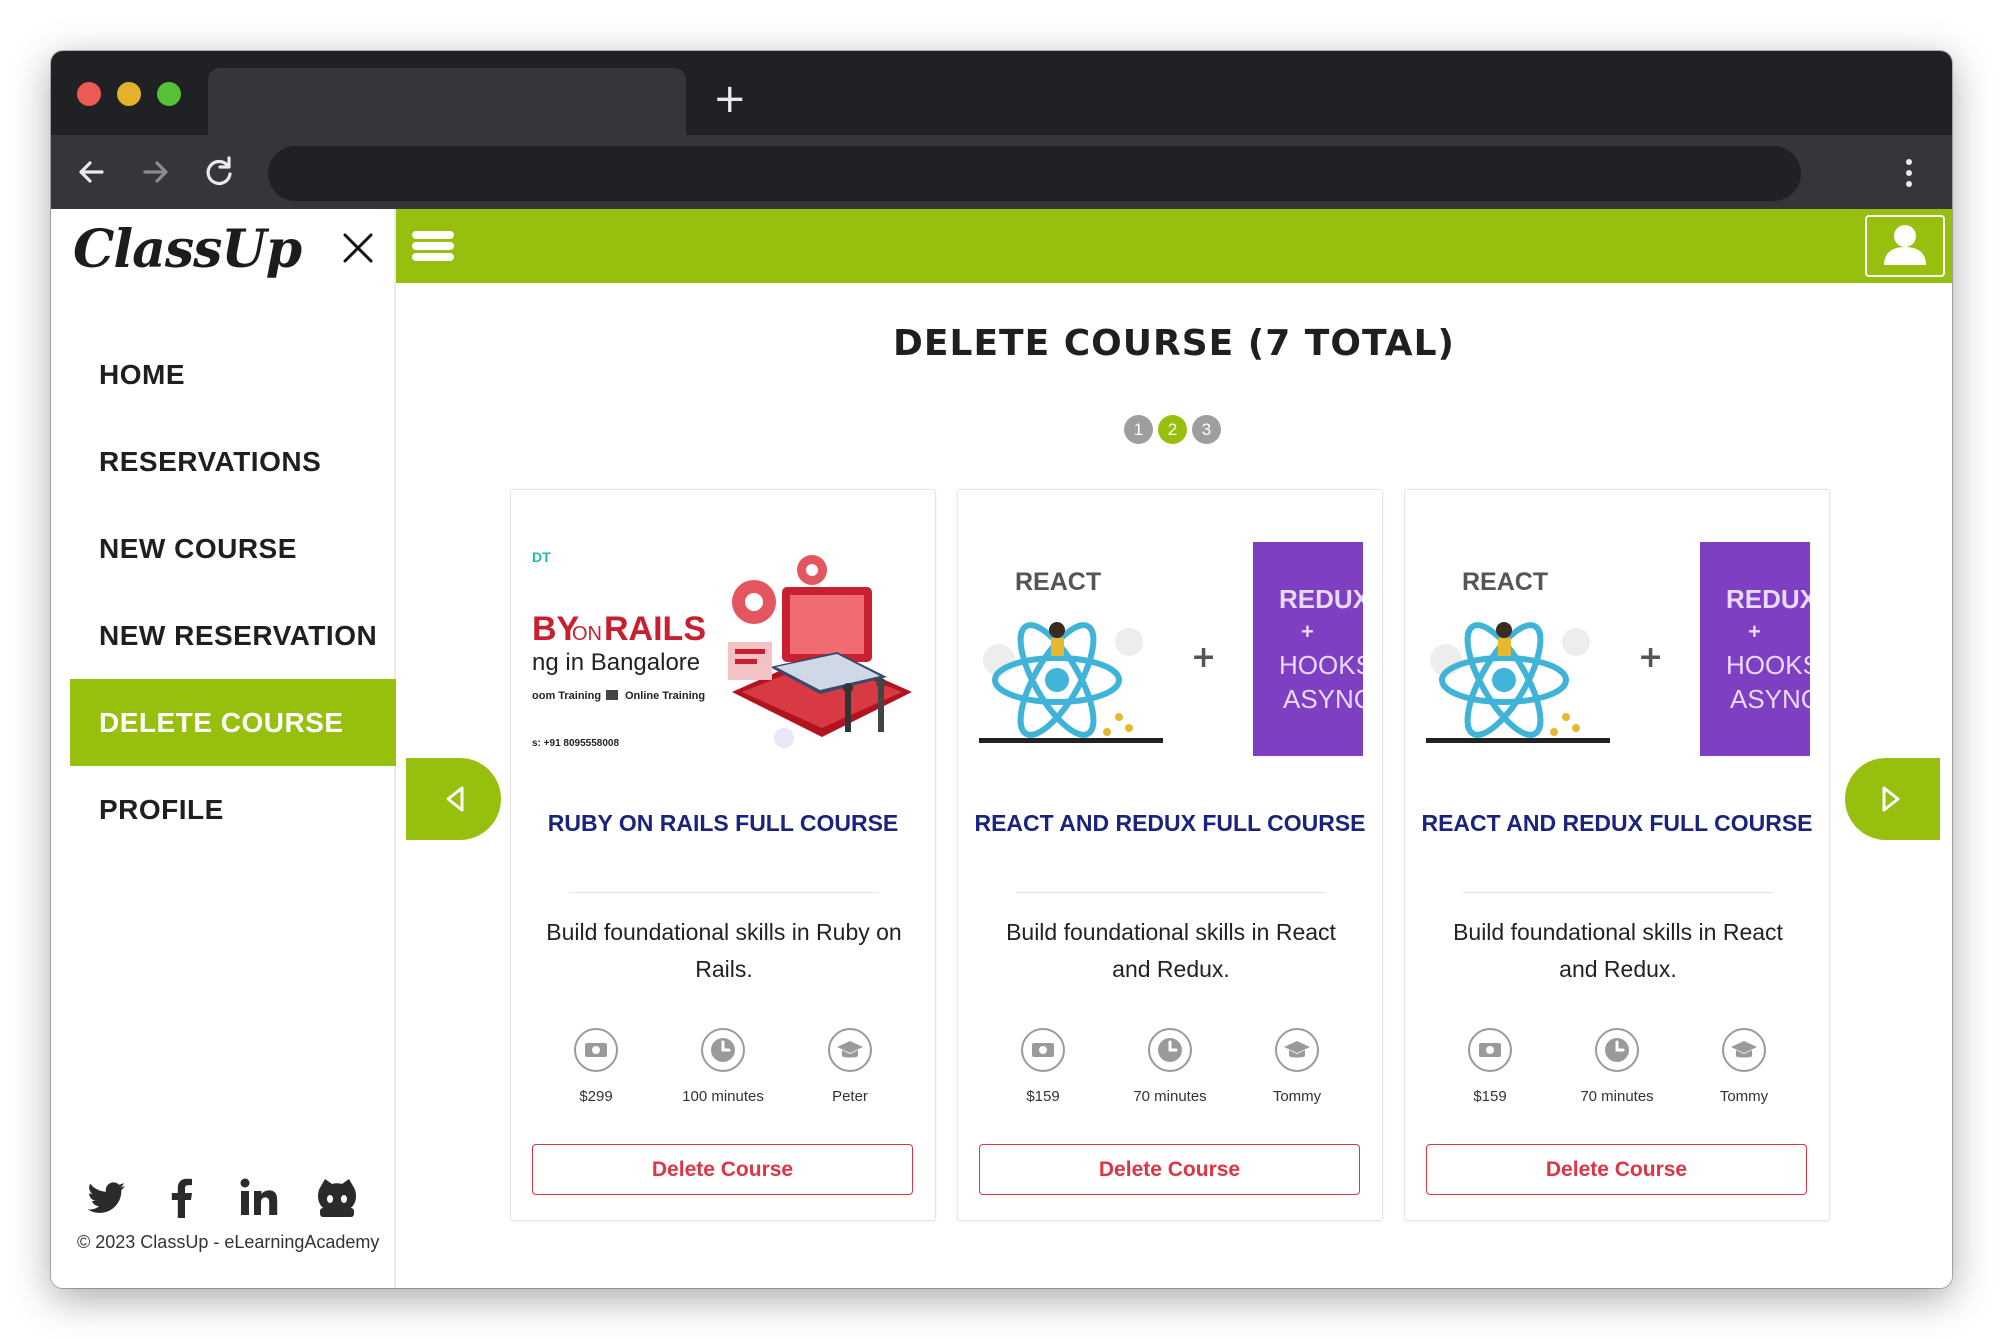  What do you see at coordinates (566, 696) in the screenshot?
I see `svg-text: oom Training` at bounding box center [566, 696].